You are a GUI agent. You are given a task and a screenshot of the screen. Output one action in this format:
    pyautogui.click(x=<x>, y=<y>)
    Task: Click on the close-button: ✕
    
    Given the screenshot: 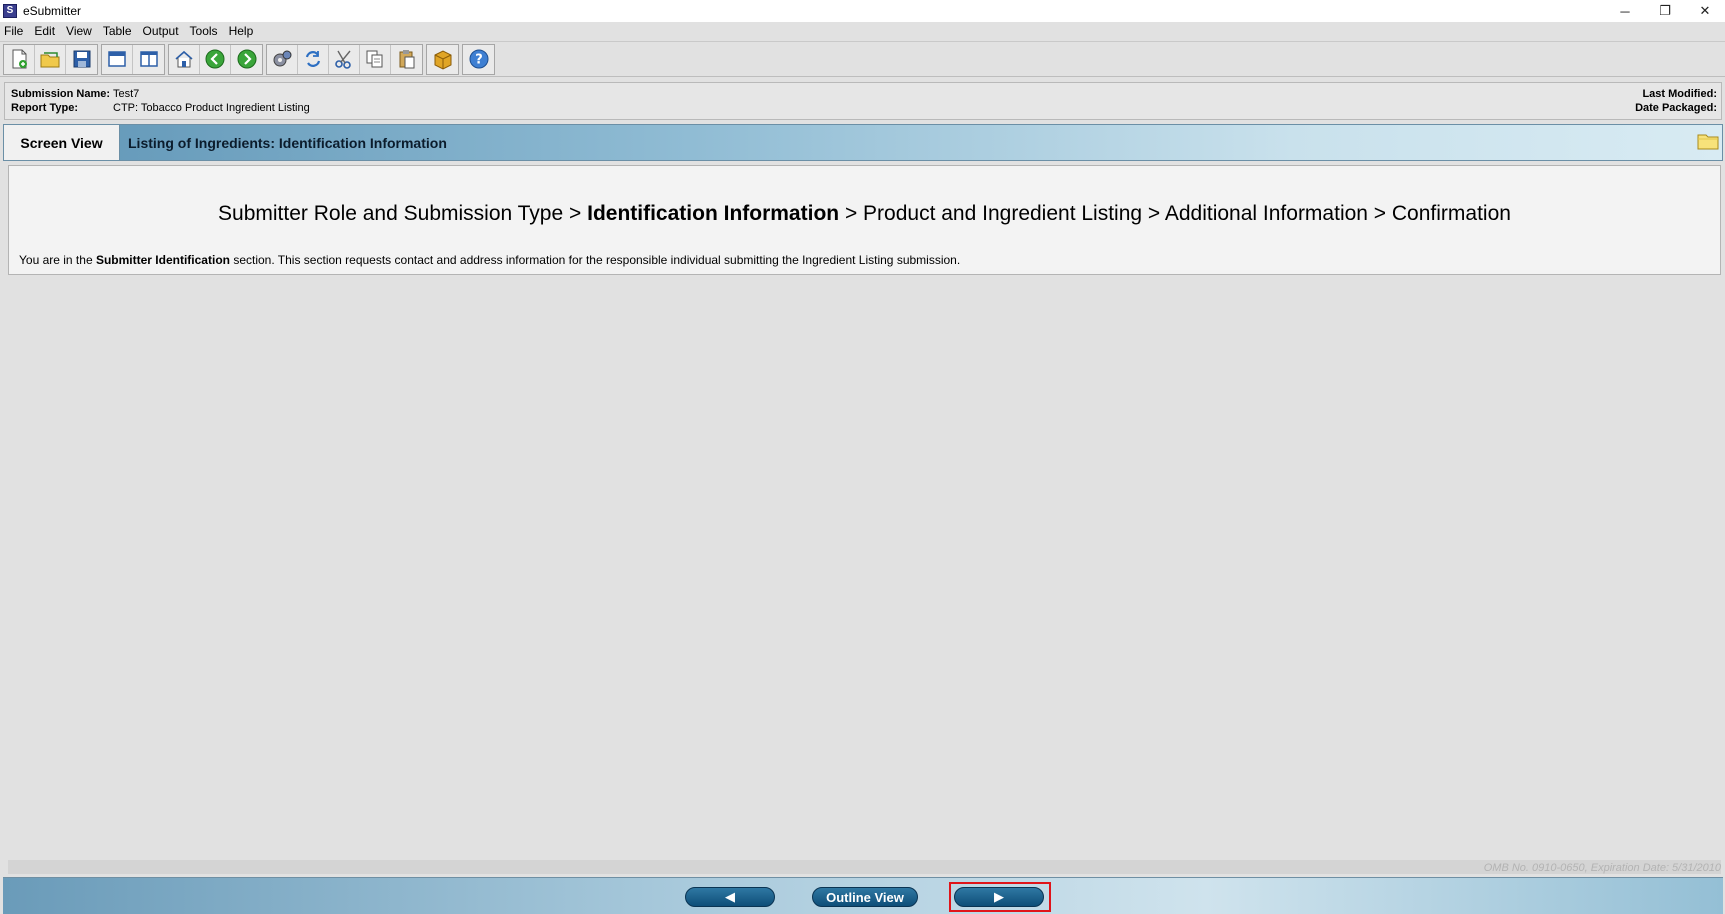 What is the action you would take?
    pyautogui.click(x=1705, y=11)
    